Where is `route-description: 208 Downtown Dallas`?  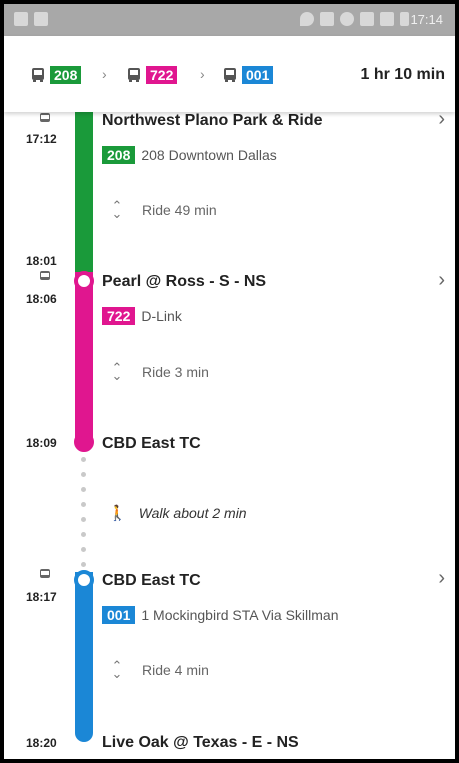
route-description: 208 Downtown Dallas is located at coordinates (209, 155).